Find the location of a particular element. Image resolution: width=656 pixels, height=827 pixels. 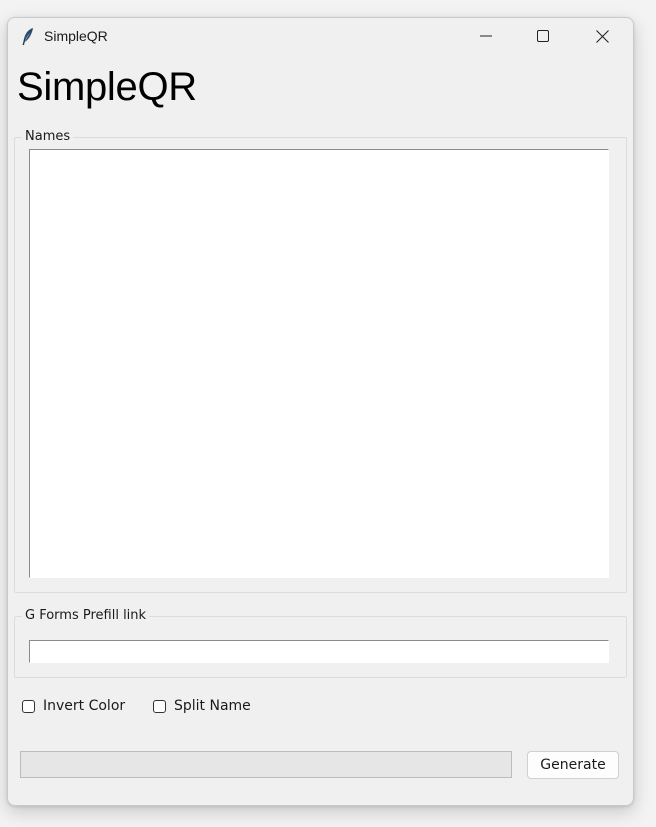

title-bar: SimpleQR is located at coordinates (320, 37).